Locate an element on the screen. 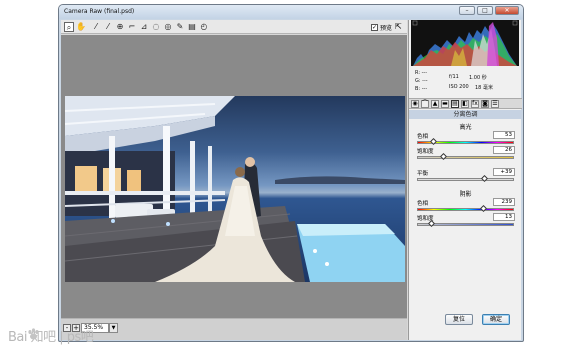 This screenshot has height=350, width=580. hl-sat-label: 饱和度 is located at coordinates (425, 152).